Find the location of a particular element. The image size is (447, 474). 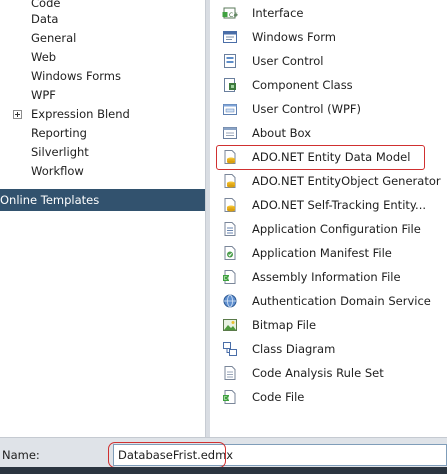

template-label: Class Diagram is located at coordinates (294, 349).